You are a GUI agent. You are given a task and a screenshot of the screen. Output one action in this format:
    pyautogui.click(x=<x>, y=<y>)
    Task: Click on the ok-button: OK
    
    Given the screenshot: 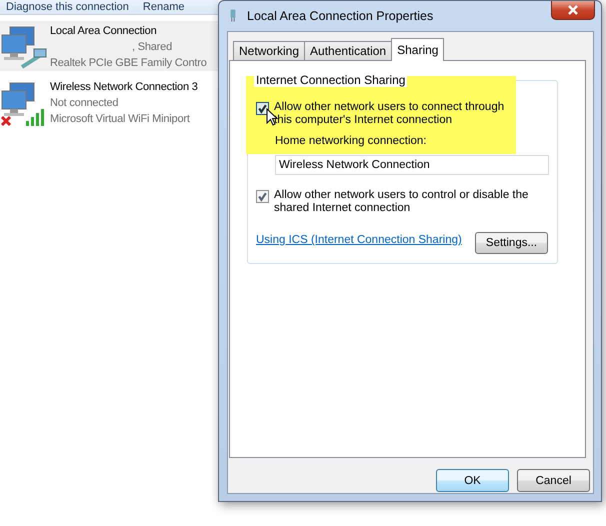 What is the action you would take?
    pyautogui.click(x=472, y=480)
    